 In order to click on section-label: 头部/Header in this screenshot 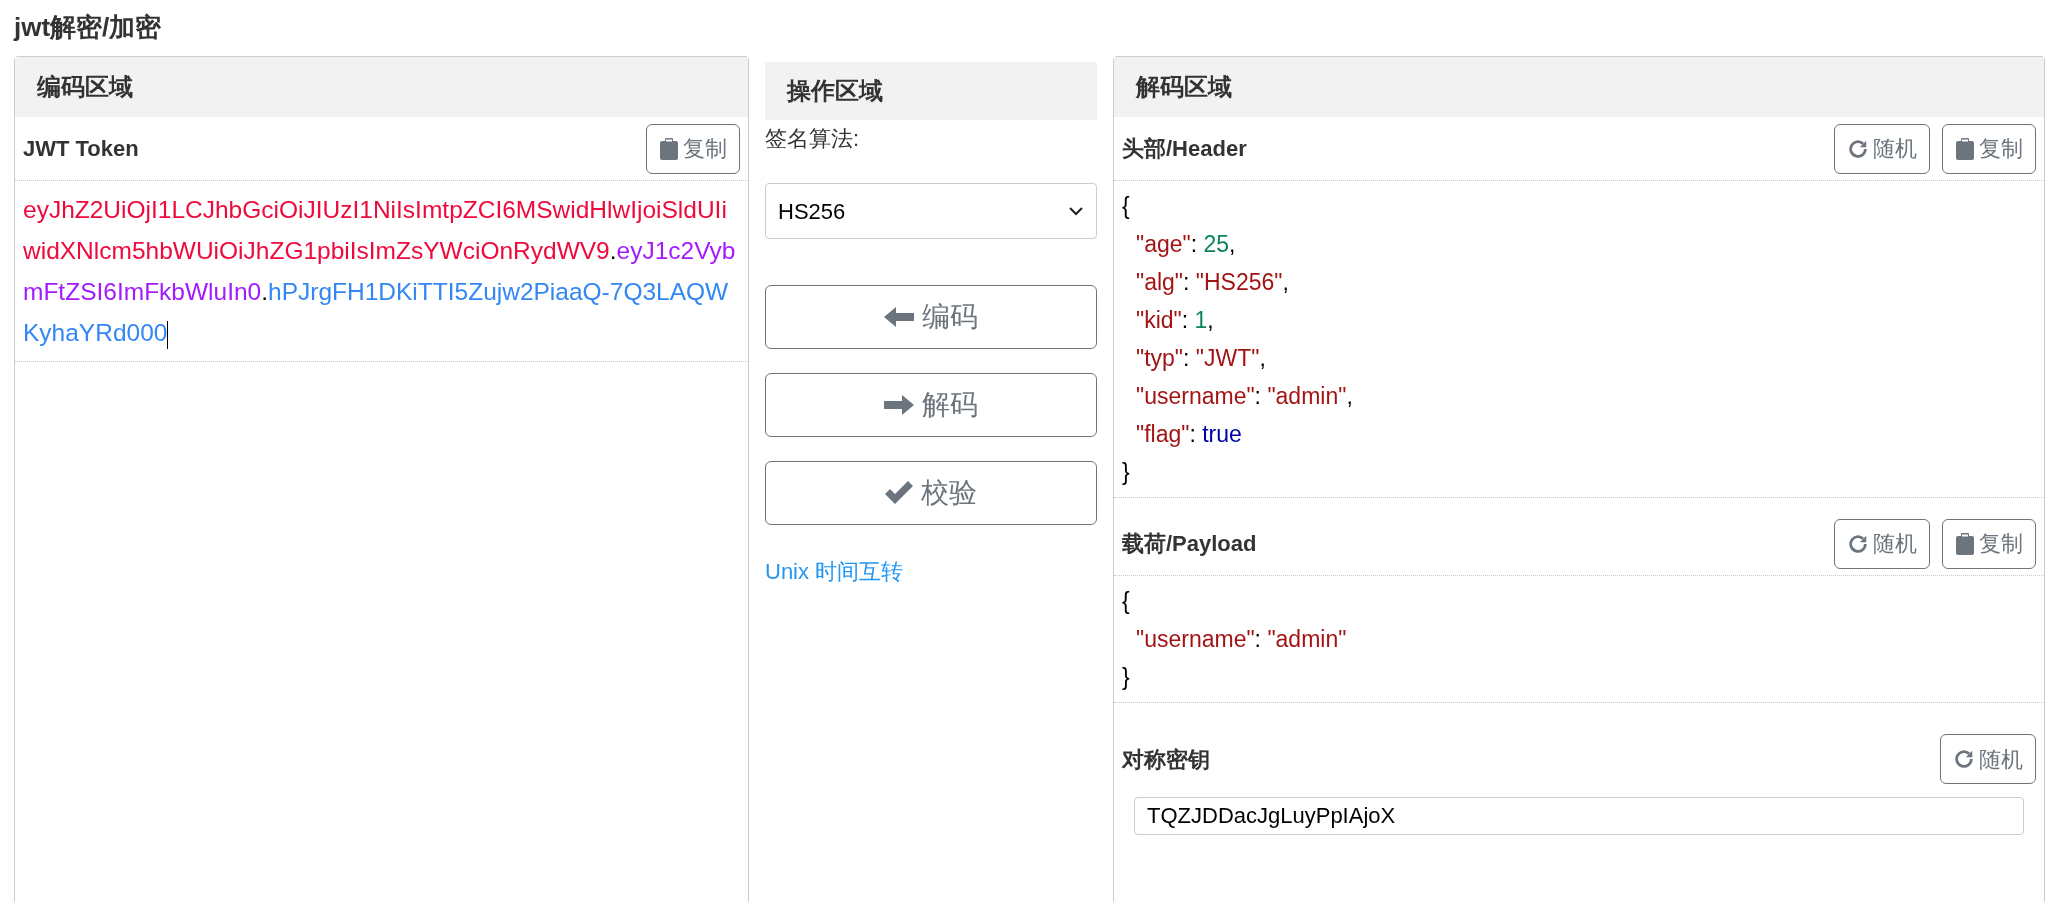, I will do `click(1184, 149)`.